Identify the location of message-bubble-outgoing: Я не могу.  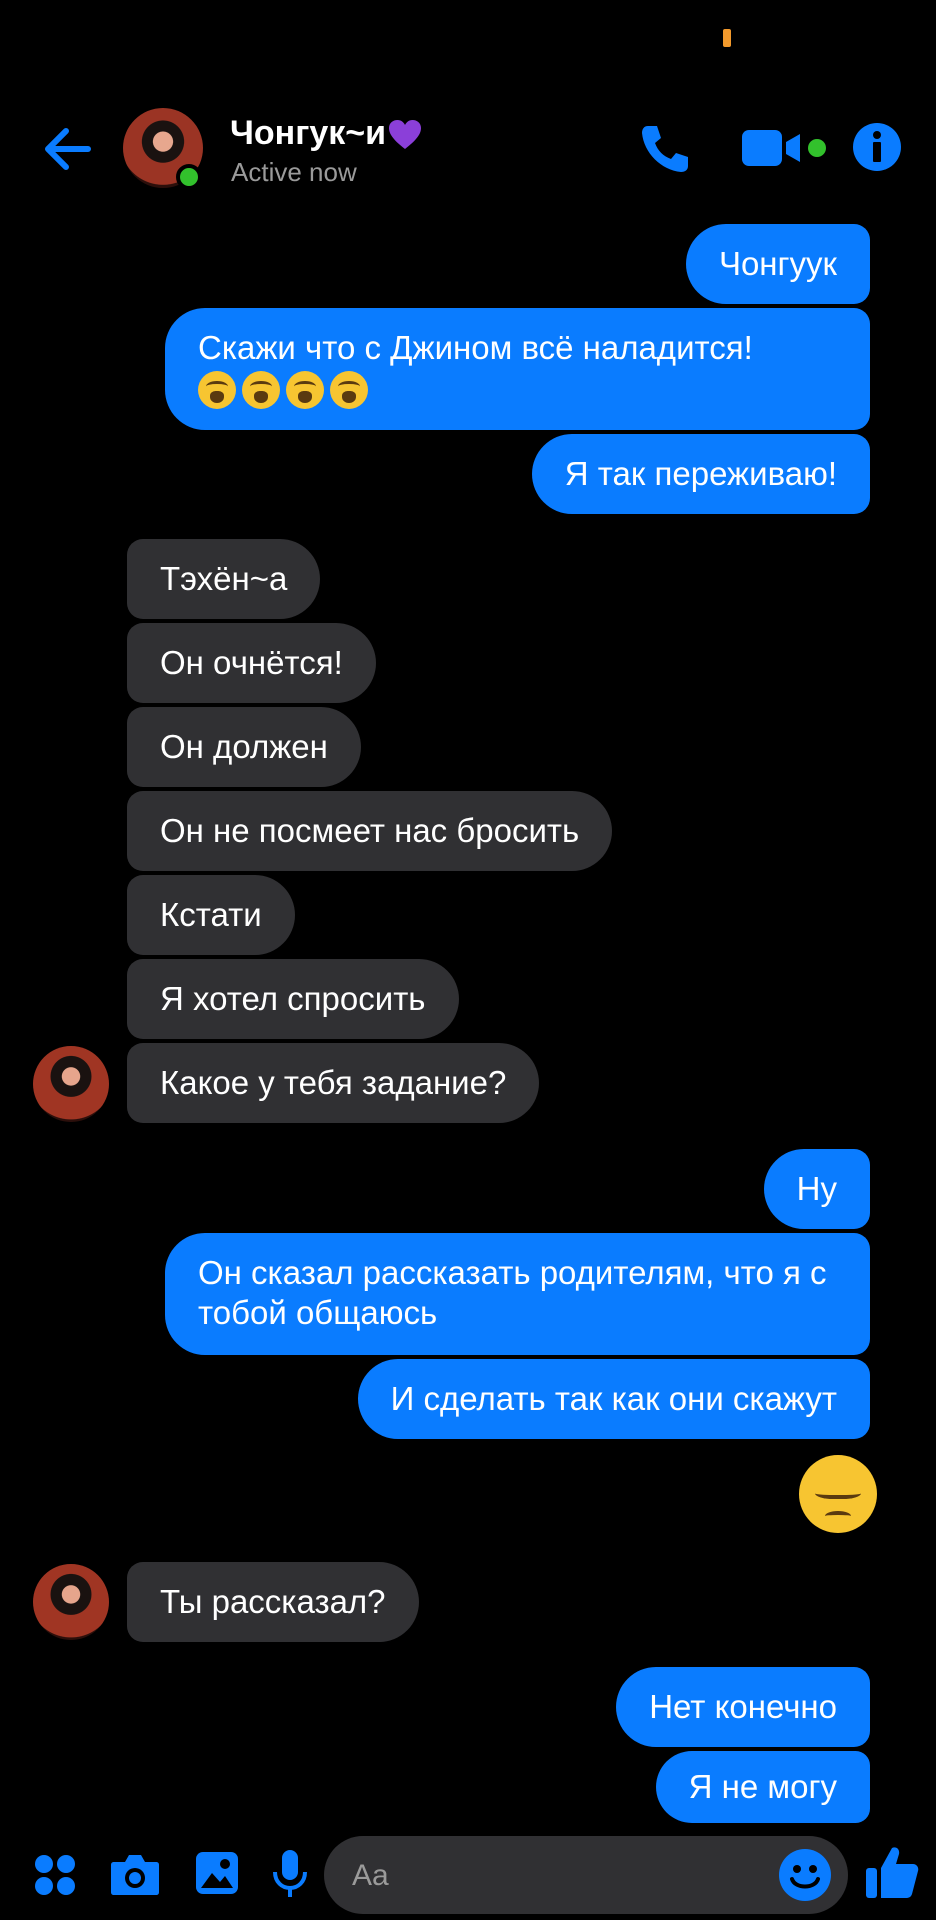
(762, 1787).